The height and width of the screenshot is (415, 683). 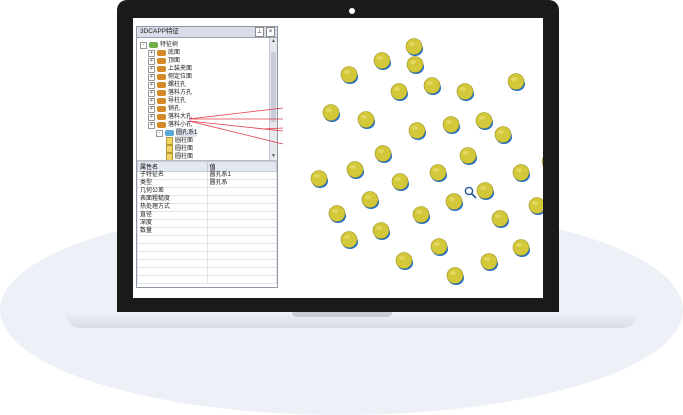 What do you see at coordinates (342, 314) in the screenshot?
I see `laptop-notch` at bounding box center [342, 314].